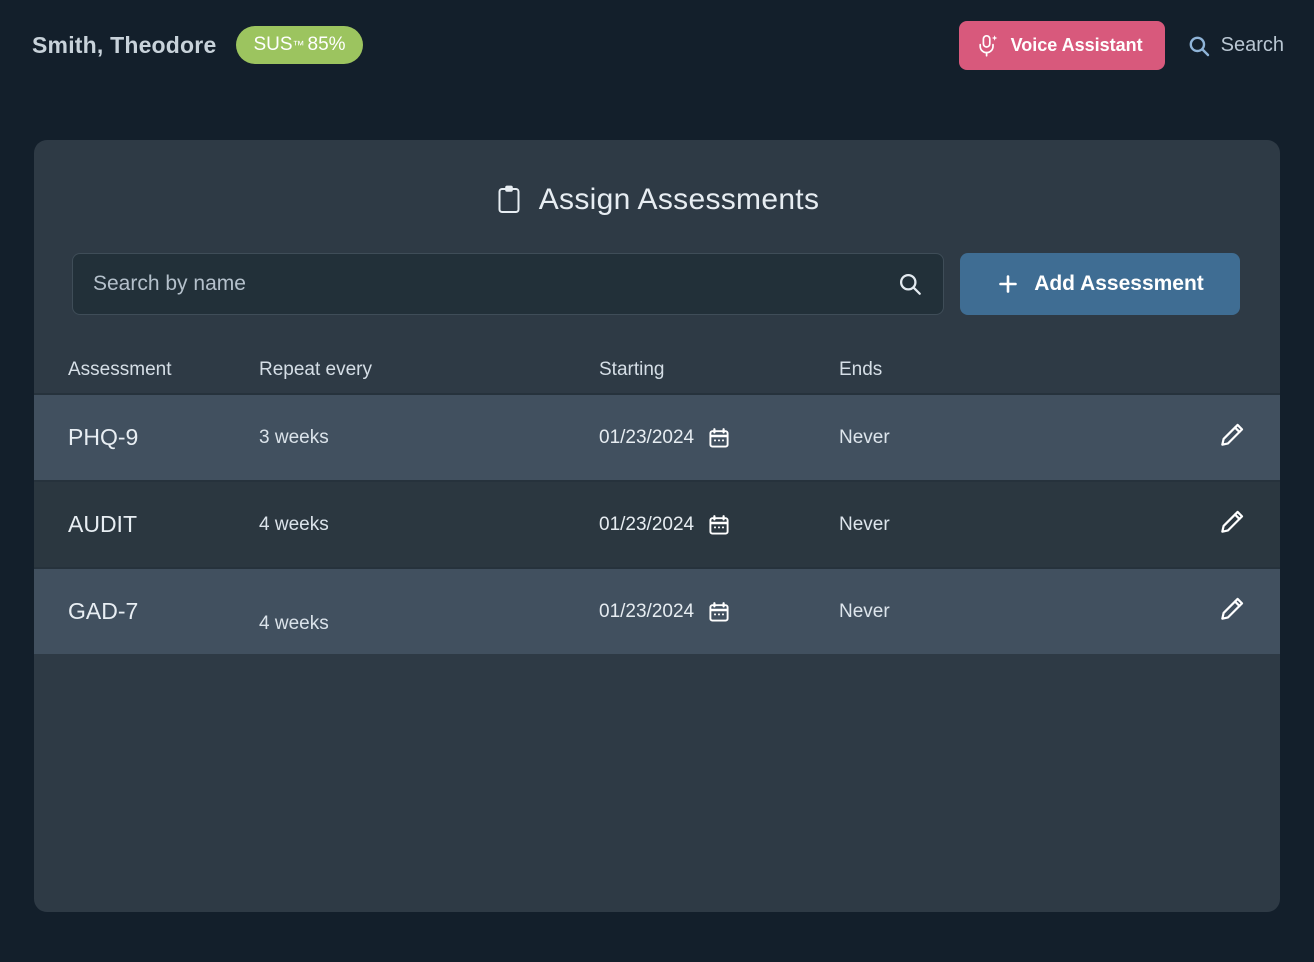 This screenshot has height=962, width=1314. I want to click on cell-assessment: GAD-7, so click(103, 611).